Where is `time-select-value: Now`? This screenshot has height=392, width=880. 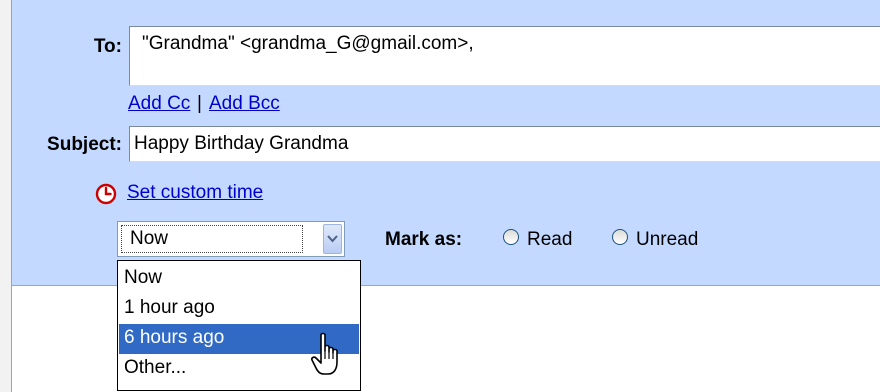 time-select-value: Now is located at coordinates (212, 239).